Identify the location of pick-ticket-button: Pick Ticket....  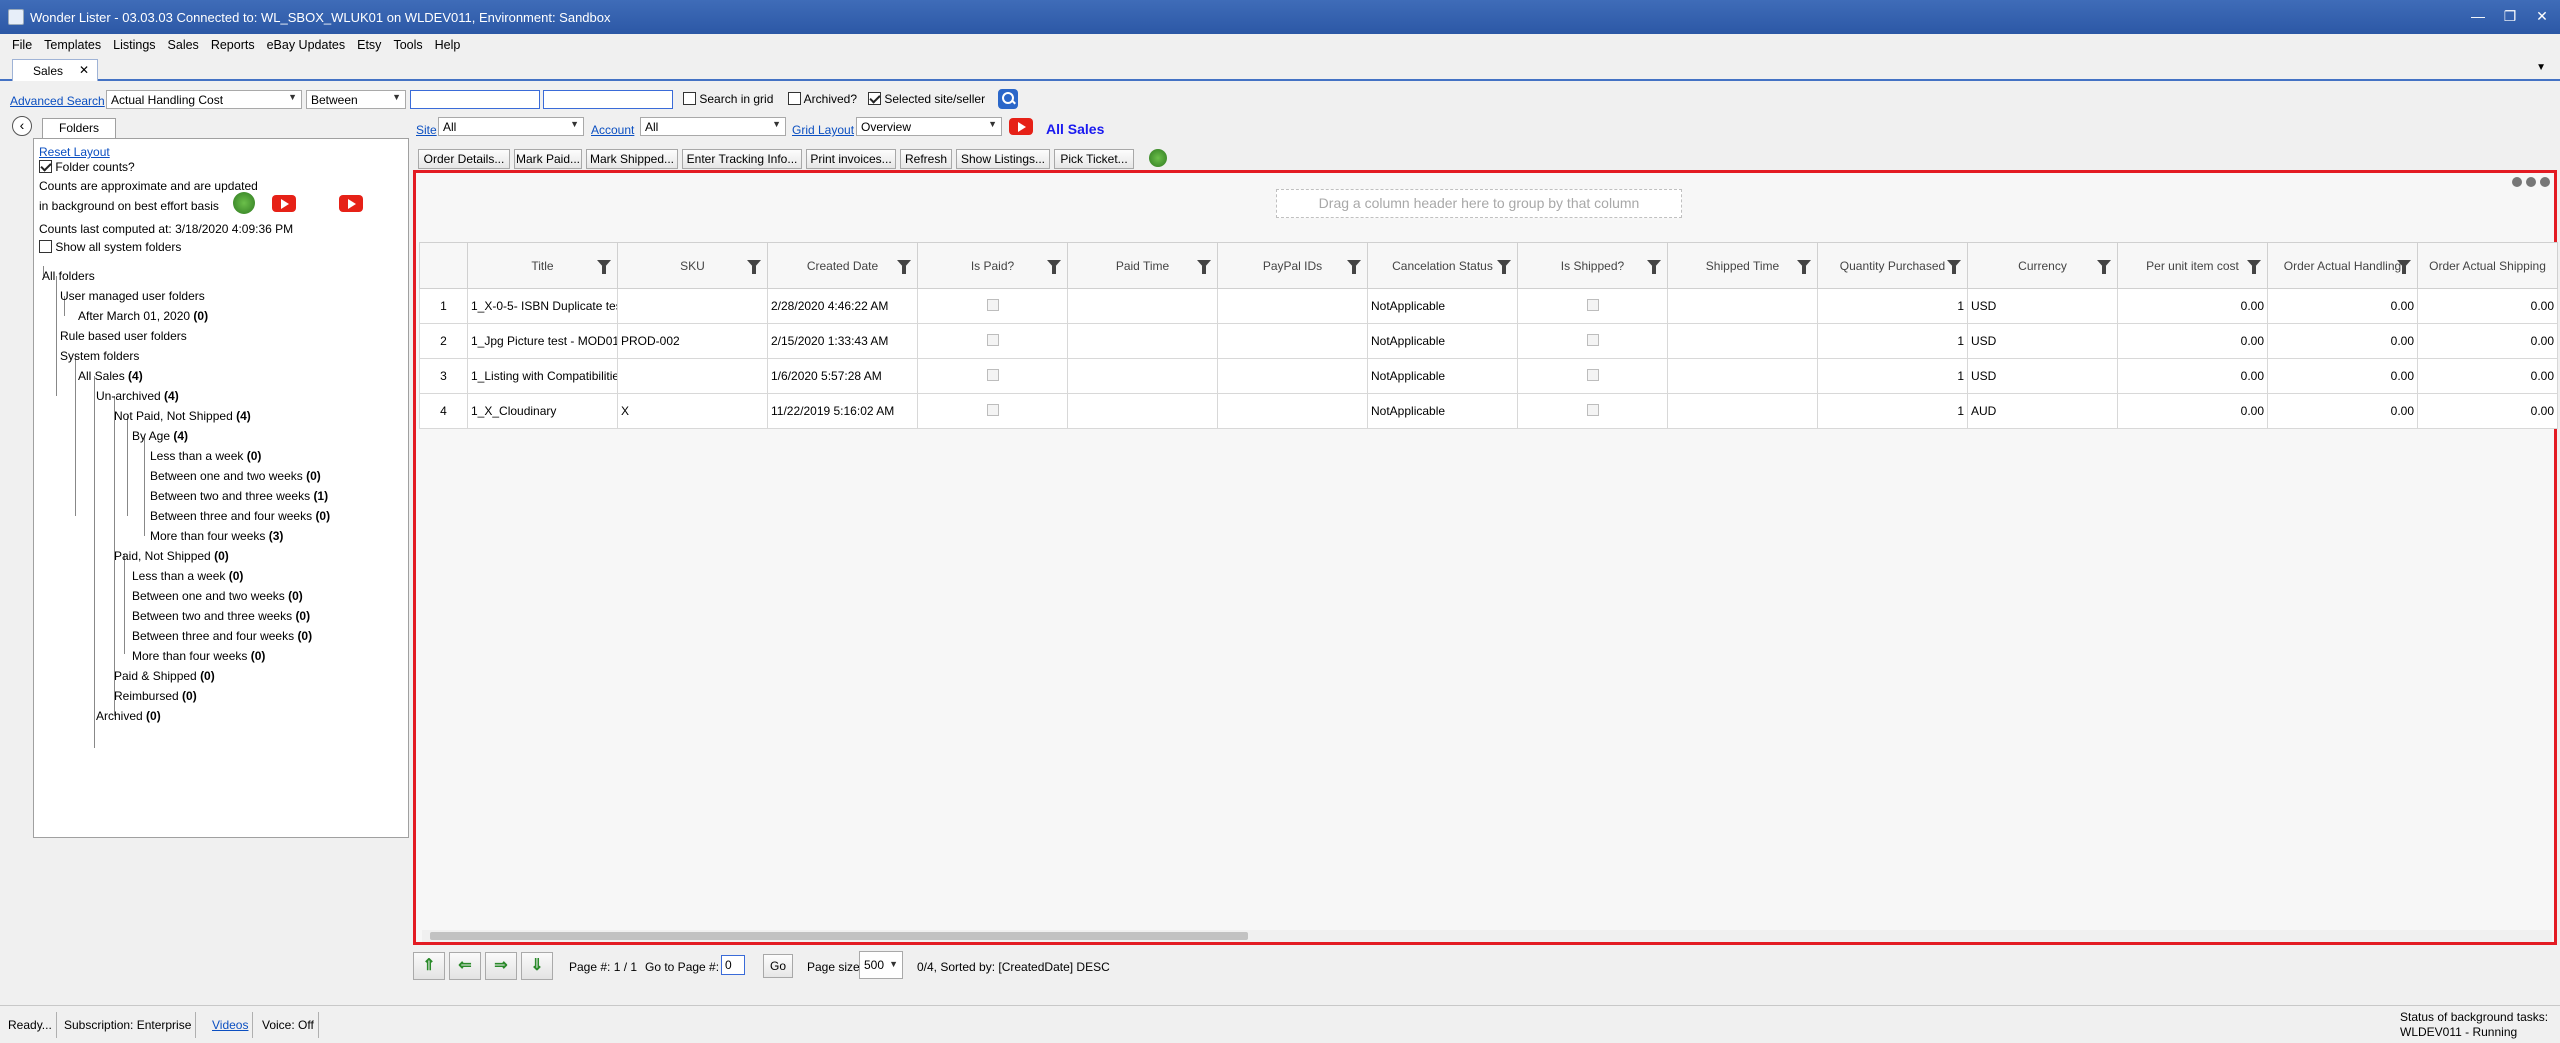
(1094, 159).